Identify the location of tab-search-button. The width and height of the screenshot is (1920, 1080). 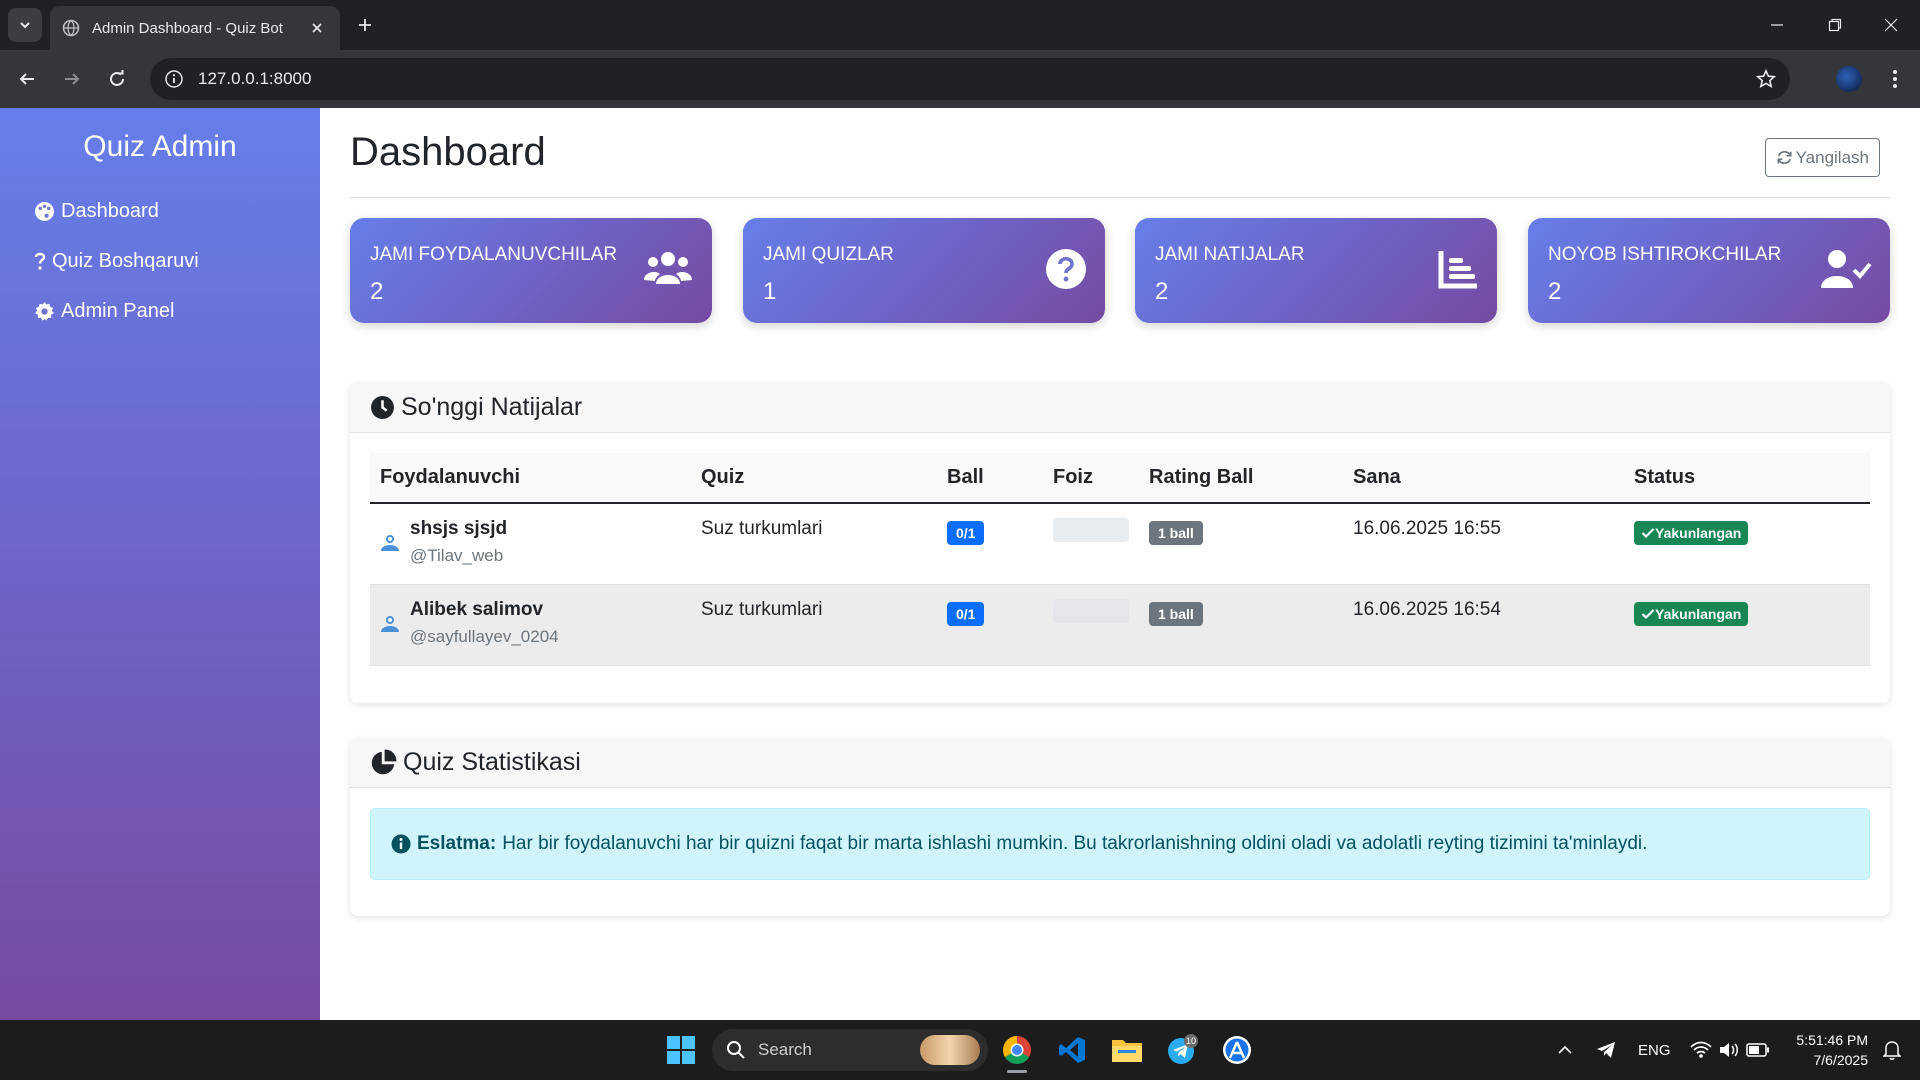
(25, 25).